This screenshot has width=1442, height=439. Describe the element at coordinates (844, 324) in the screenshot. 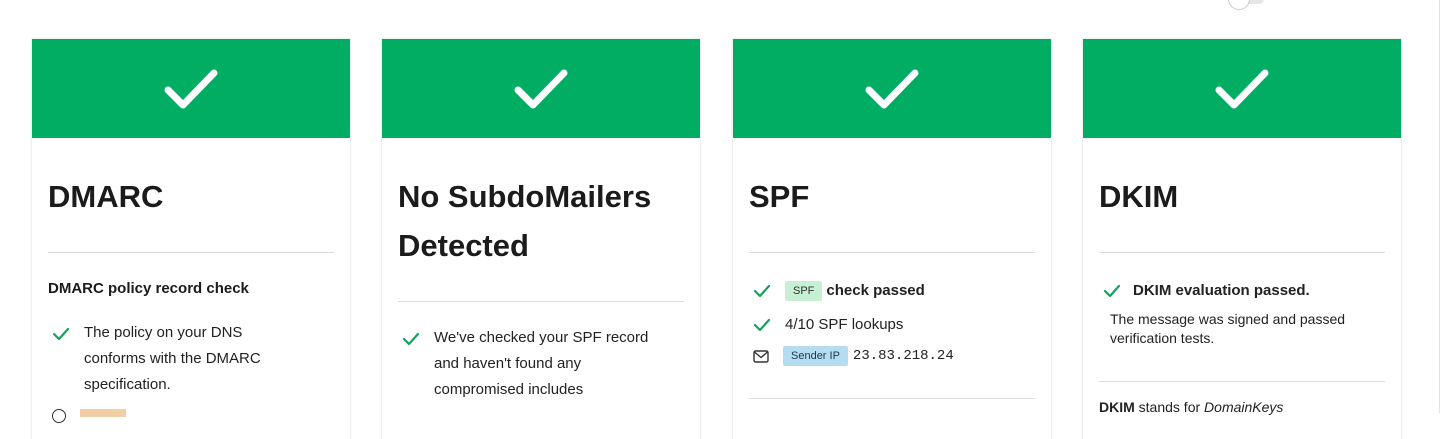

I see `check-text: 4/10 SPF lookups` at that location.